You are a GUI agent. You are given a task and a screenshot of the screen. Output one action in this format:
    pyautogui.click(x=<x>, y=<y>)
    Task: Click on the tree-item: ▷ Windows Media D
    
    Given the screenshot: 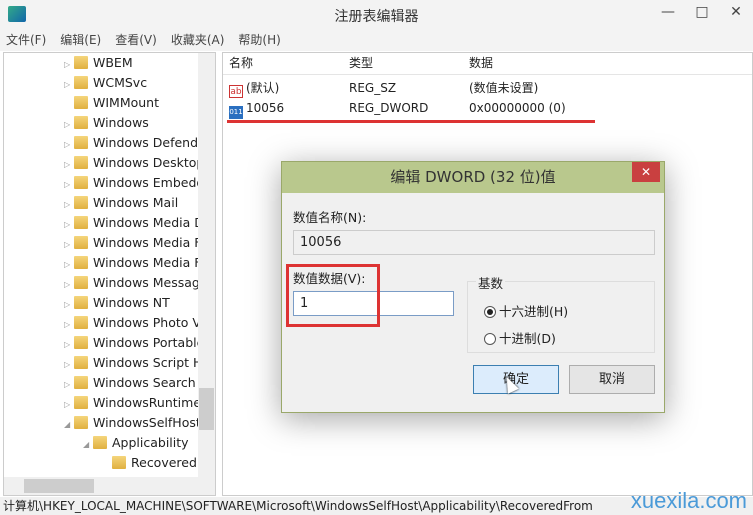 What is the action you would take?
    pyautogui.click(x=134, y=223)
    